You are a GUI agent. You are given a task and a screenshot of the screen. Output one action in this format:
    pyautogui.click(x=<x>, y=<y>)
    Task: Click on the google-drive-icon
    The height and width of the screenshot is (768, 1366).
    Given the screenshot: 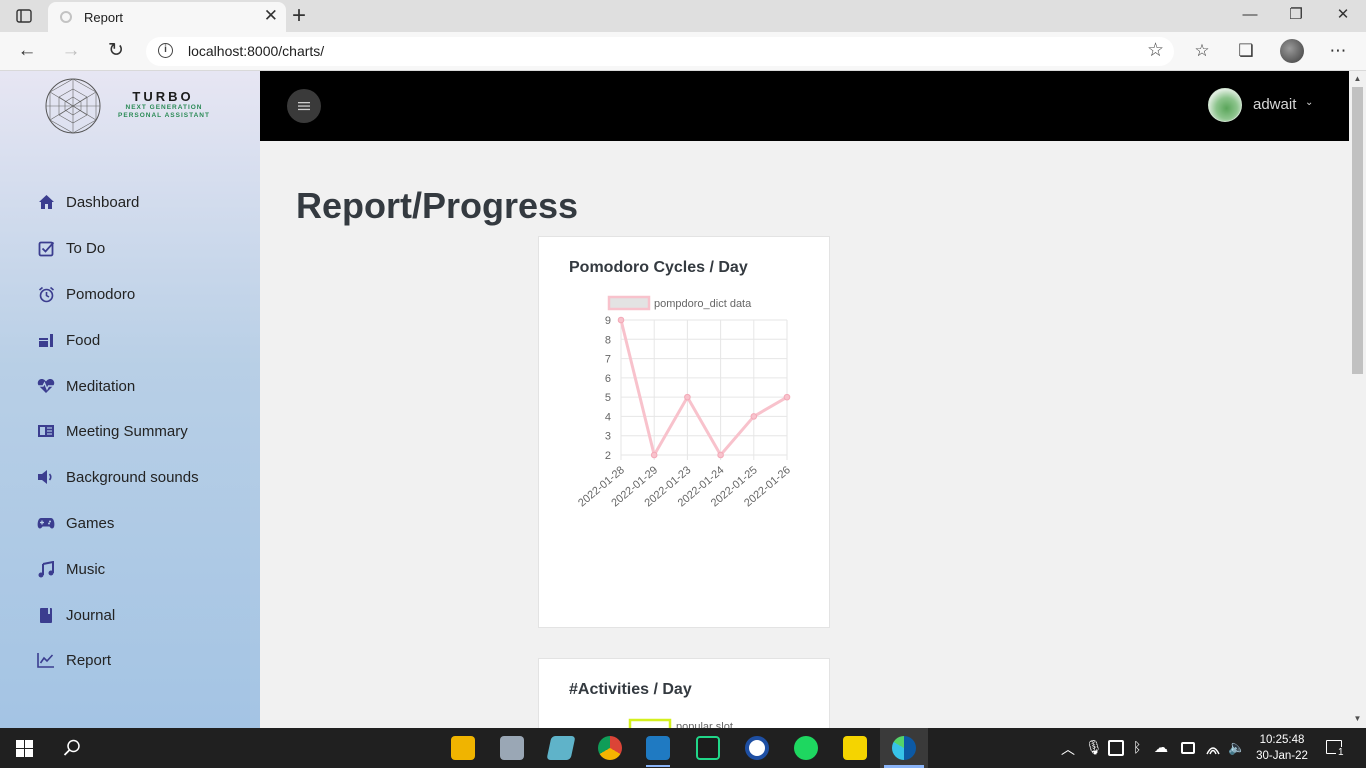 What is the action you would take?
    pyautogui.click(x=1116, y=748)
    